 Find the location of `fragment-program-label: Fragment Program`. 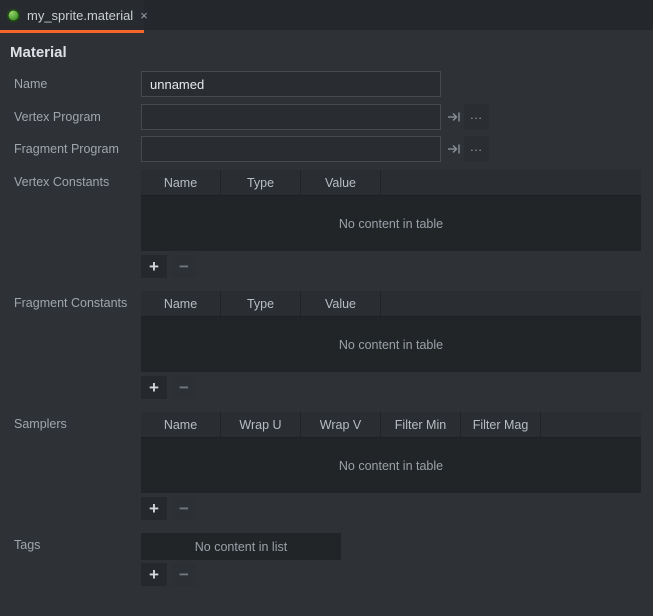

fragment-program-label: Fragment Program is located at coordinates (66, 149).